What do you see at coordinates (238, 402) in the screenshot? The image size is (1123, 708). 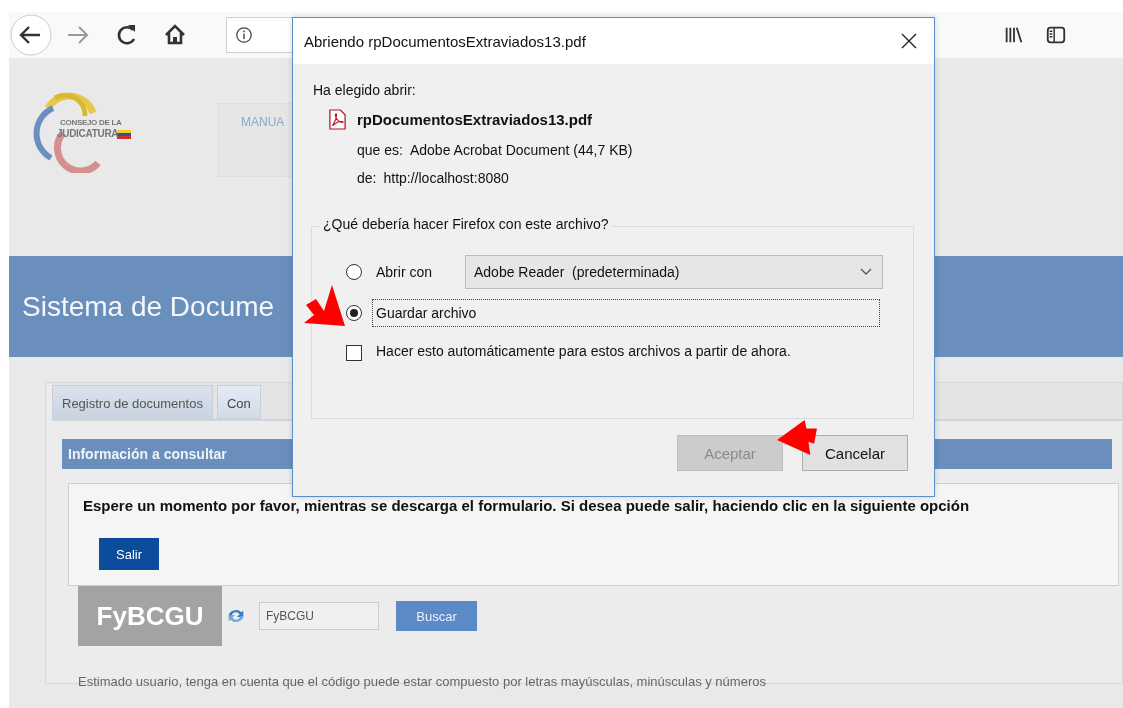 I see `tab: Con` at bounding box center [238, 402].